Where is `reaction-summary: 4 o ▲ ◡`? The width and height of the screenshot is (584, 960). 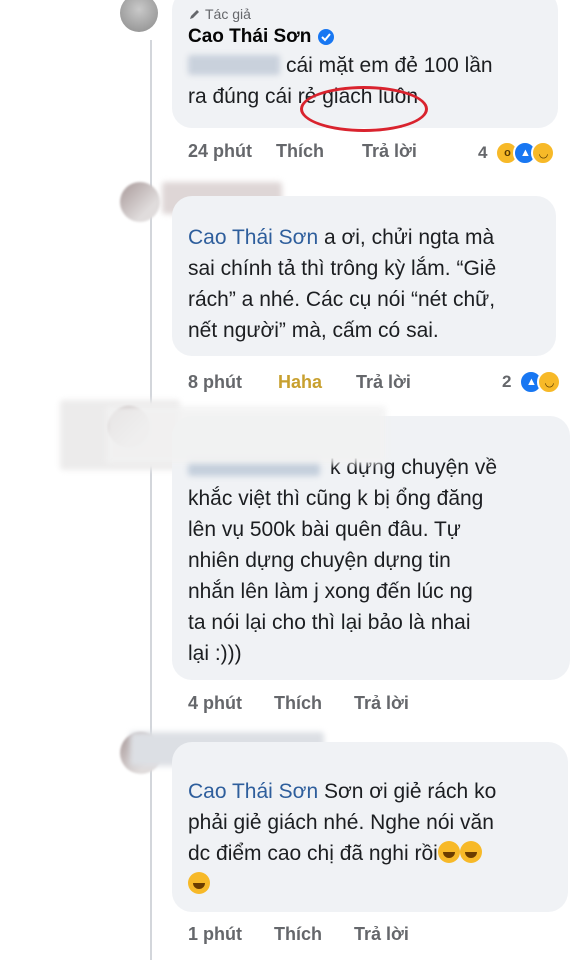
reaction-summary: 4 o ▲ ◡ is located at coordinates (517, 153).